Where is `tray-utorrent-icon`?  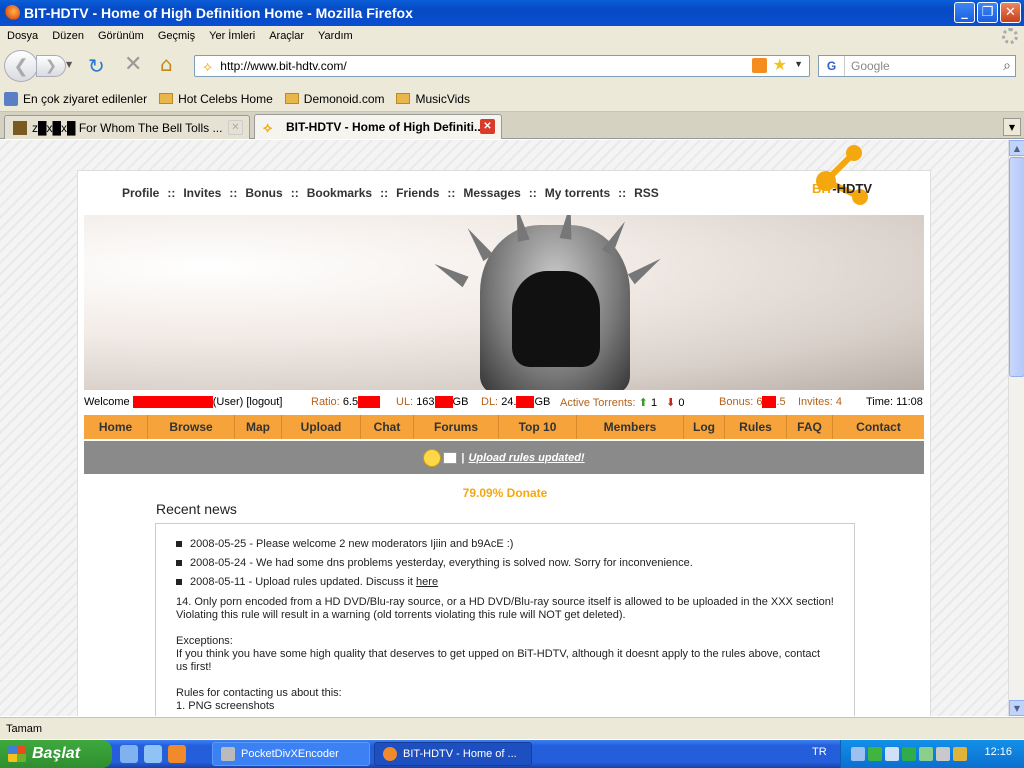
tray-utorrent-icon is located at coordinates (926, 754).